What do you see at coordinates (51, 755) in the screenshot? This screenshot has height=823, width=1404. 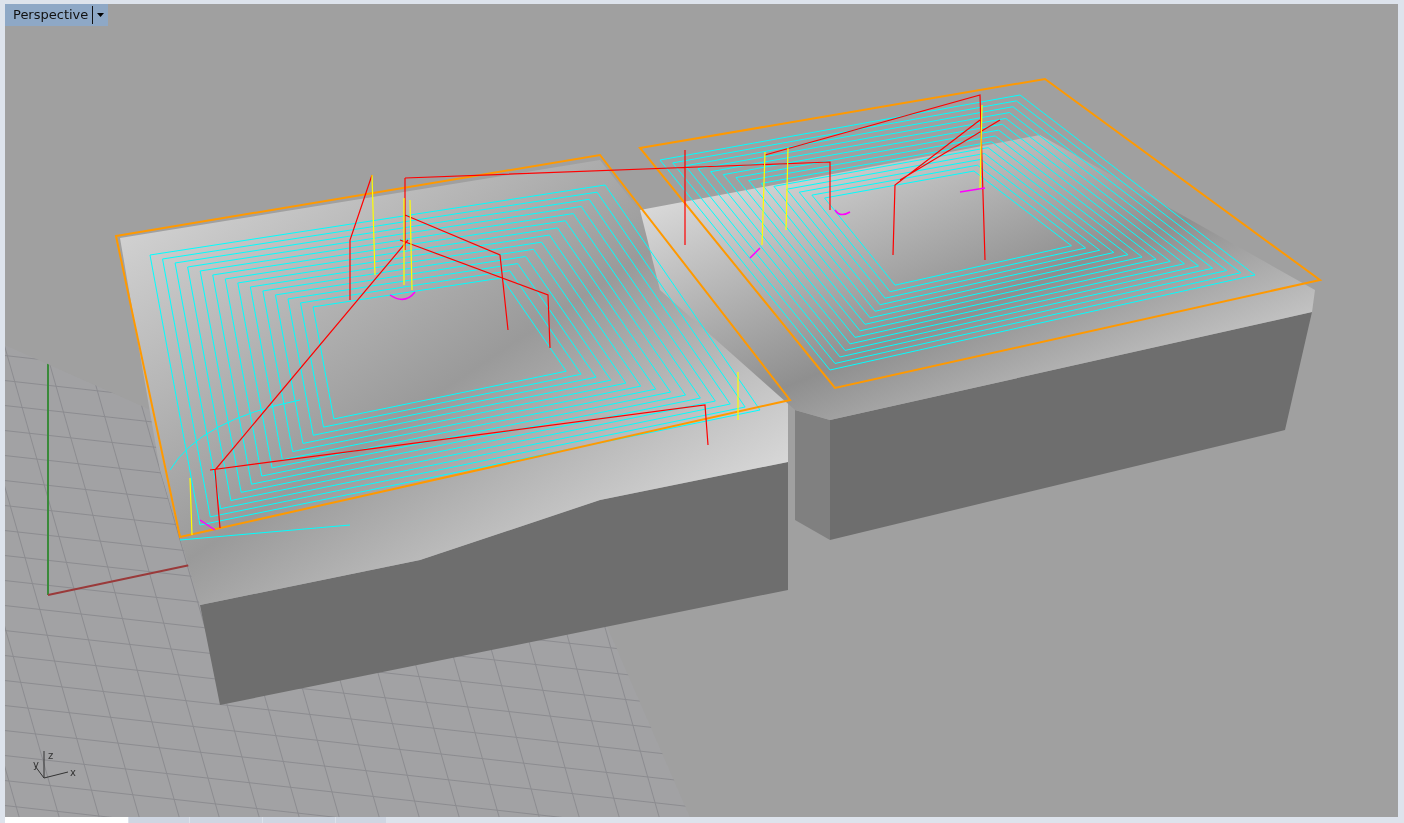 I see `axis-label: z` at bounding box center [51, 755].